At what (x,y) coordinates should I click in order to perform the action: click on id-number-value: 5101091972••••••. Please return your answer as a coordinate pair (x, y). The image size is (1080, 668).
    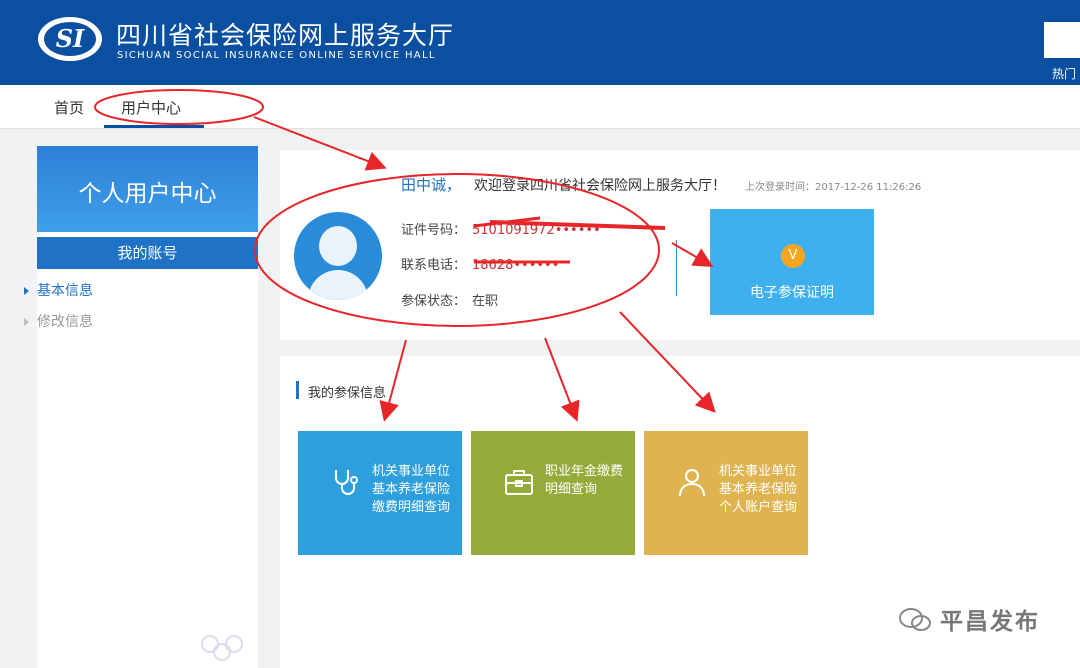
    Looking at the image, I should click on (536, 230).